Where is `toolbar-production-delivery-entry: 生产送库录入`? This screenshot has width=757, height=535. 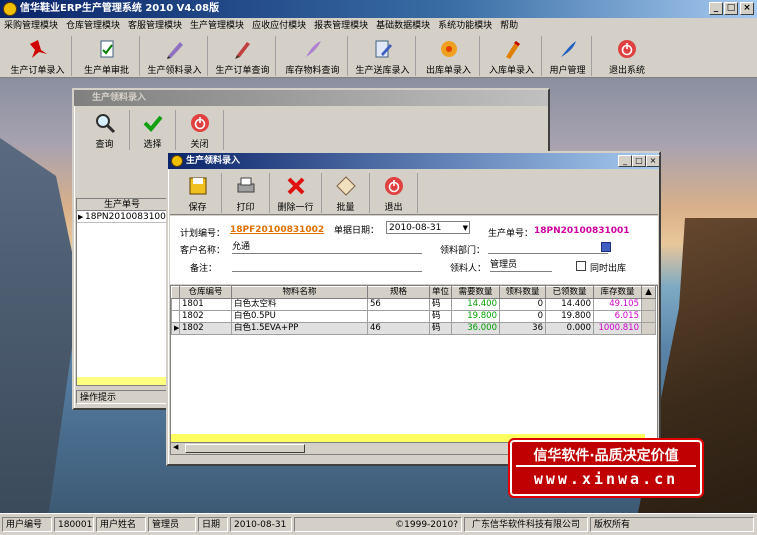 toolbar-production-delivery-entry: 生产送库录入 is located at coordinates (383, 56).